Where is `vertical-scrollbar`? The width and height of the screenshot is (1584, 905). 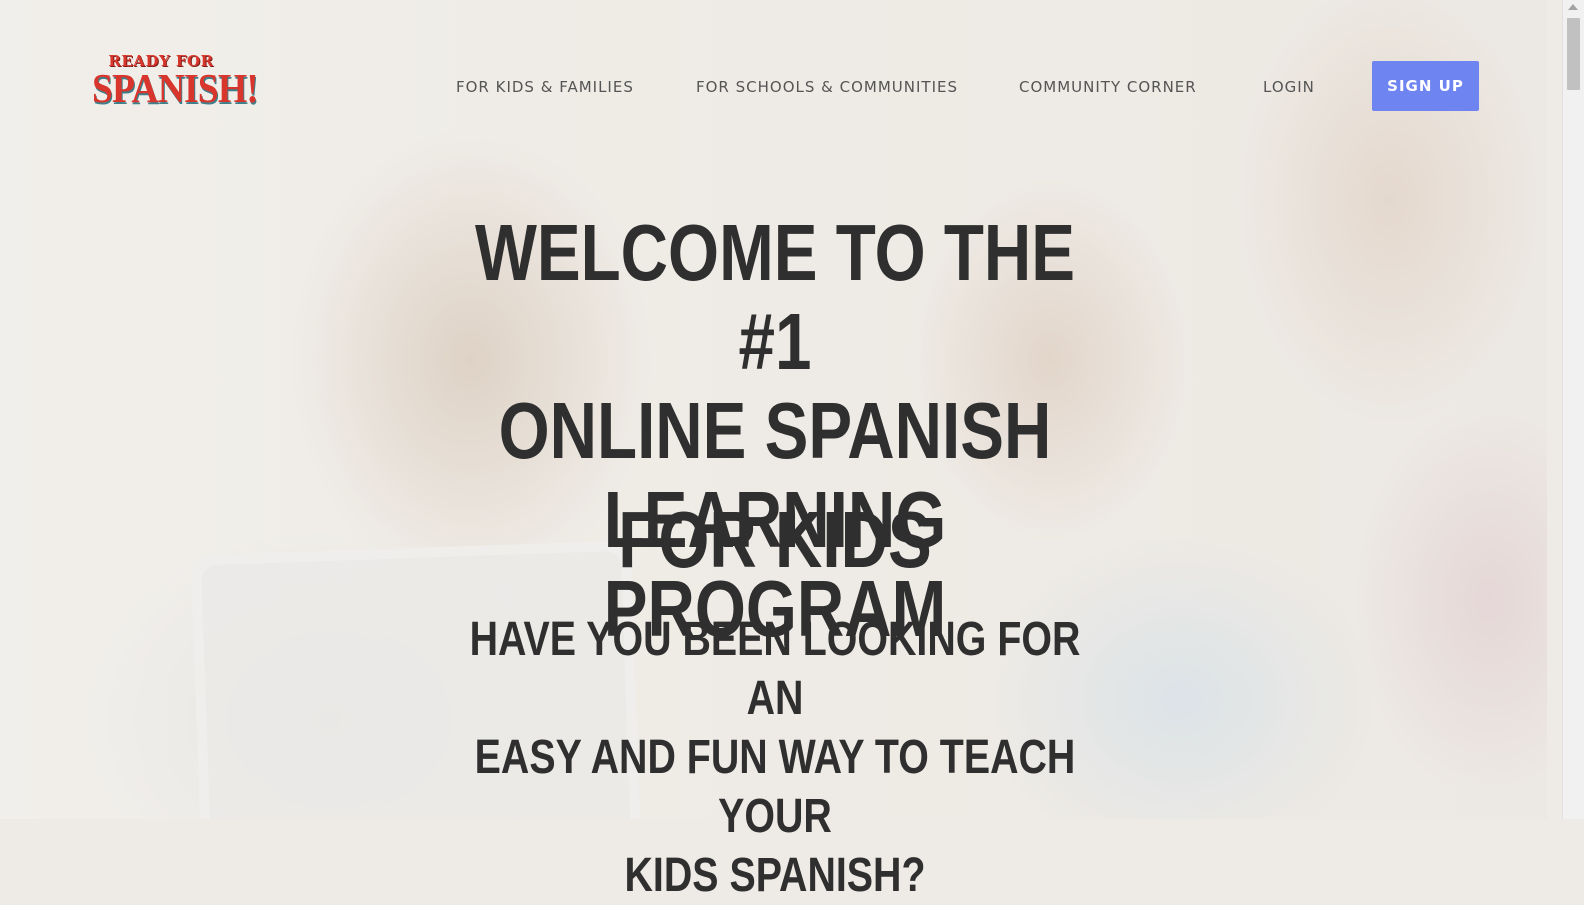
vertical-scrollbar is located at coordinates (1573, 409).